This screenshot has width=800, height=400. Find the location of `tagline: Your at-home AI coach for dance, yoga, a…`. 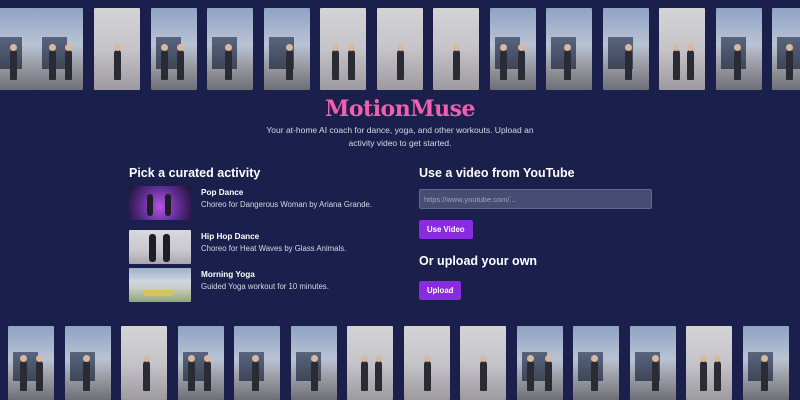

tagline: Your at-home AI coach for dance, yoga, a… is located at coordinates (400, 136).